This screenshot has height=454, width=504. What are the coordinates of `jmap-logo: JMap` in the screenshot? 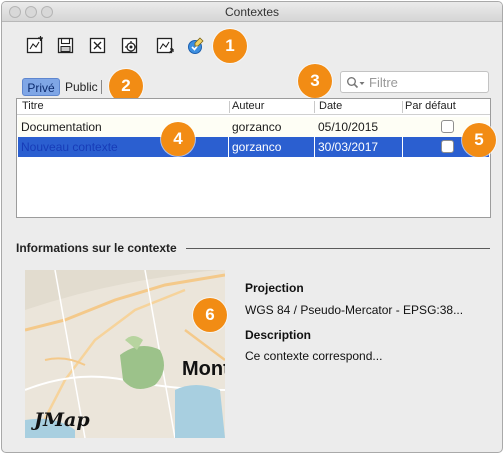 It's located at (62, 420).